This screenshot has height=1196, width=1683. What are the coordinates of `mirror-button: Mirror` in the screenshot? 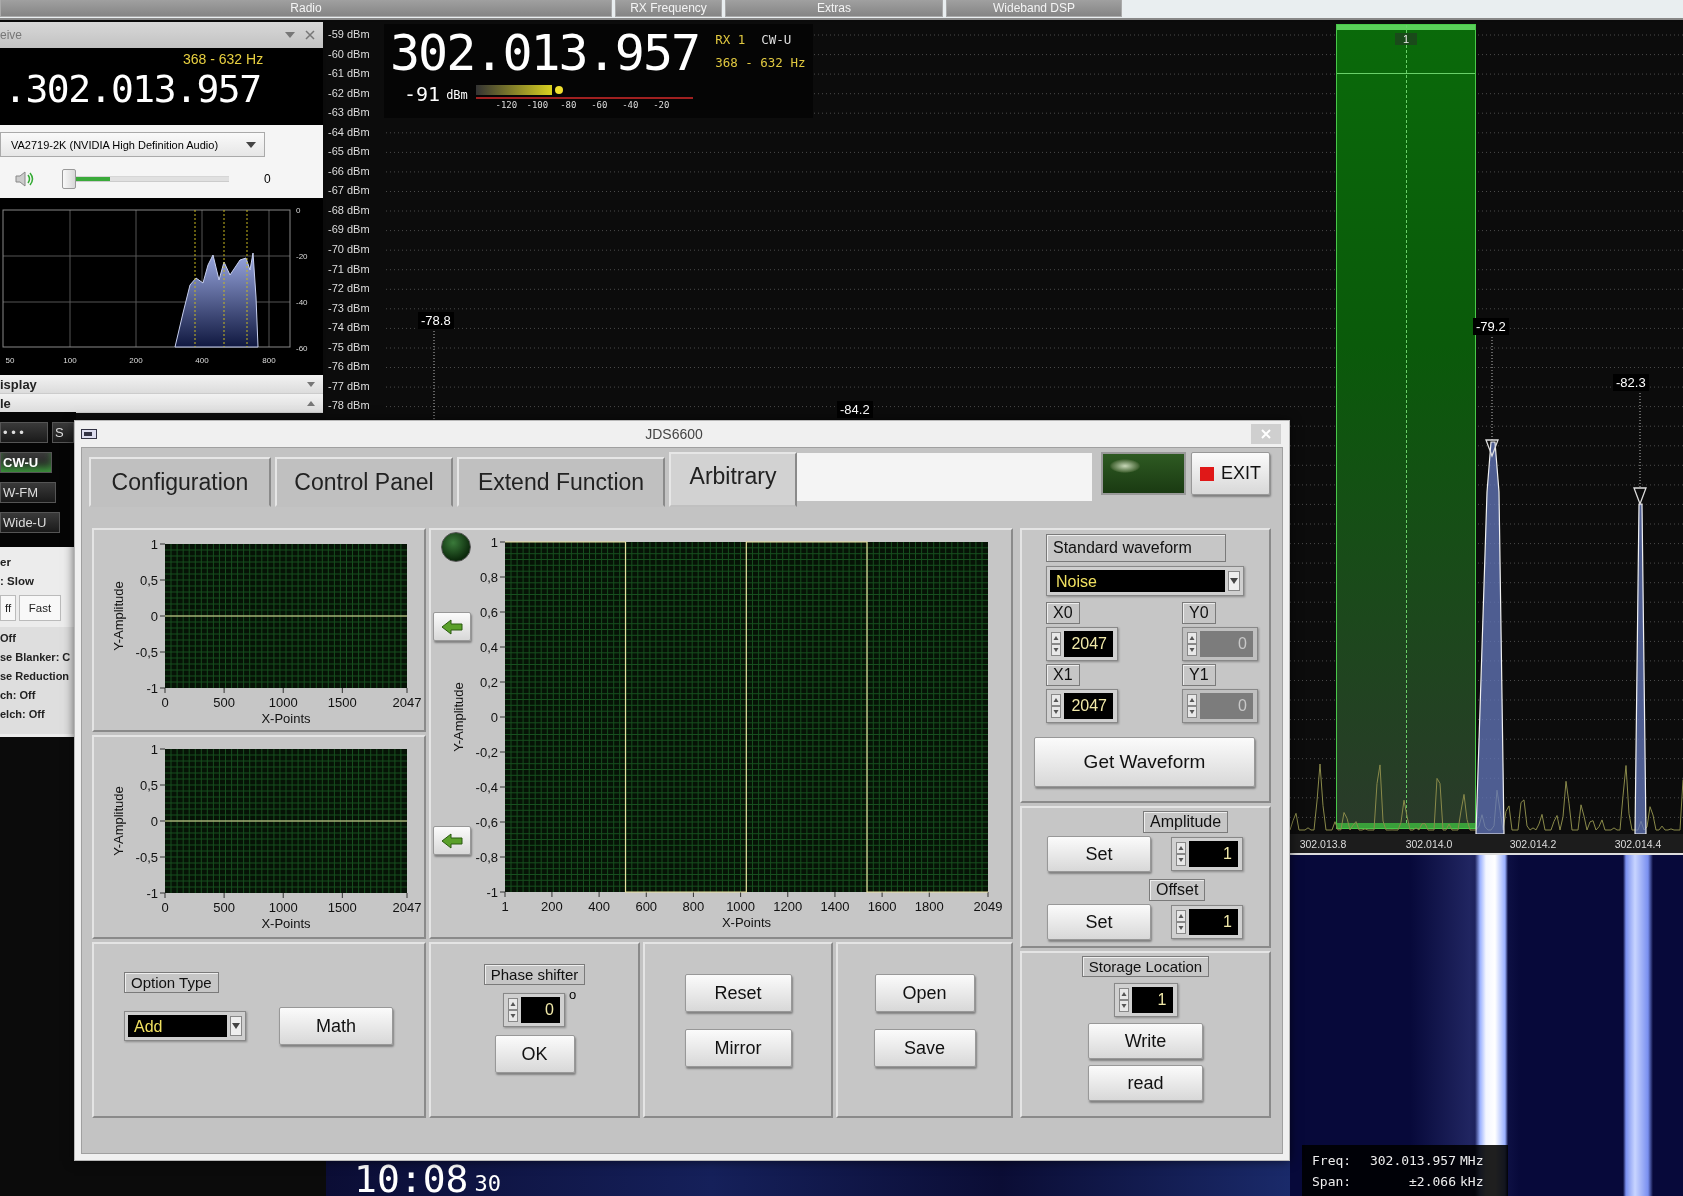 It's located at (738, 1048).